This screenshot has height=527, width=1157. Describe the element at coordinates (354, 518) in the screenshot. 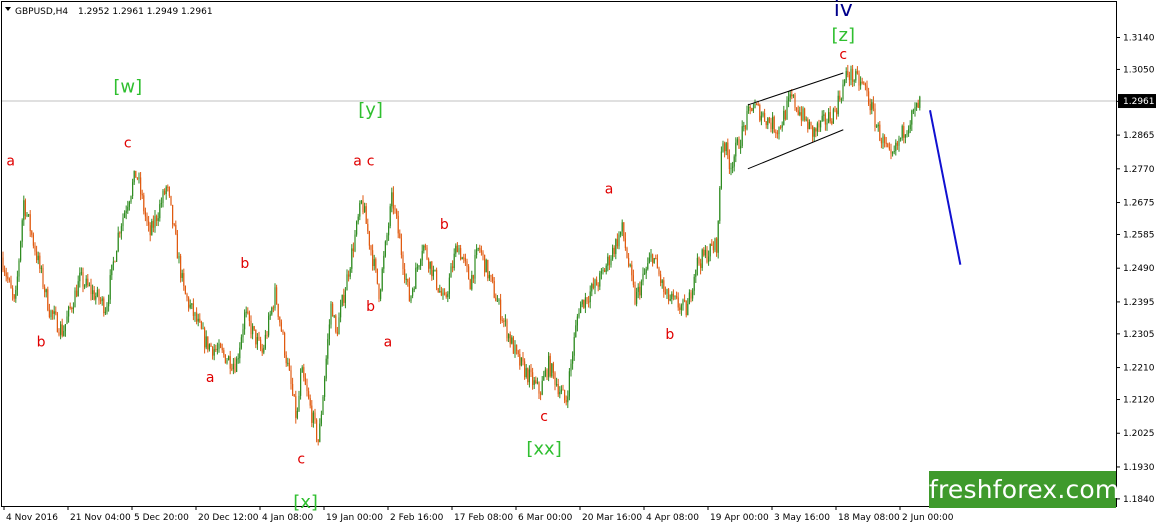

I see `time-tick-label-5: 19 Jan 00:00` at that location.